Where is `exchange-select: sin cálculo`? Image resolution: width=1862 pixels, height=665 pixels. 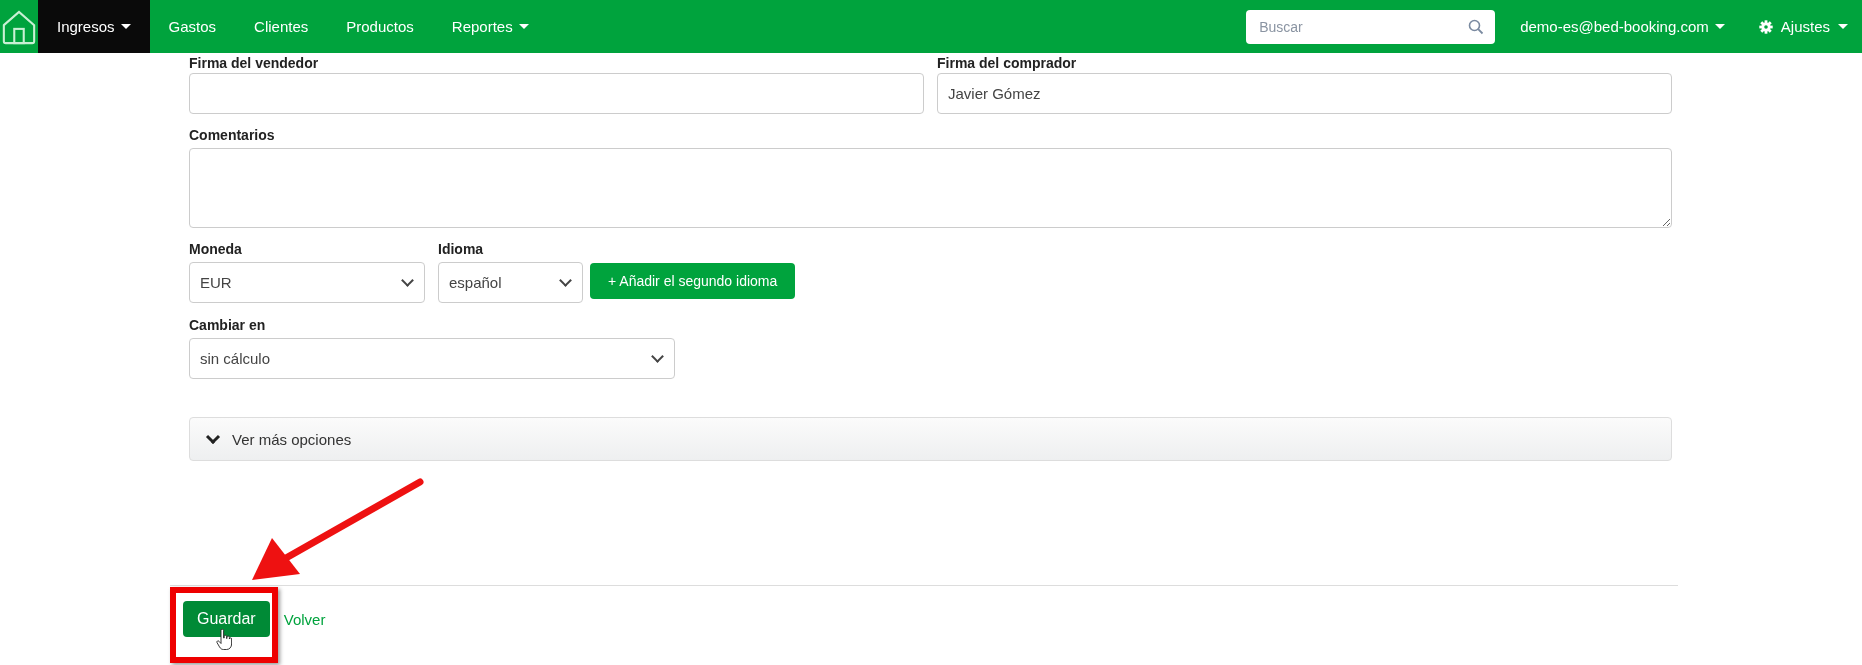
exchange-select: sin cálculo is located at coordinates (432, 358).